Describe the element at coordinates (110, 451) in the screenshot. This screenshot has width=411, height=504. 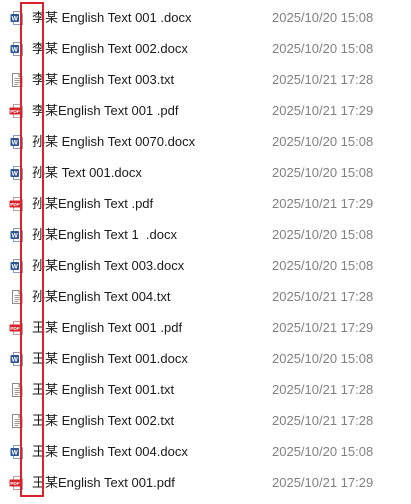
I see `file-name: 王某 English Text 004.docx` at that location.